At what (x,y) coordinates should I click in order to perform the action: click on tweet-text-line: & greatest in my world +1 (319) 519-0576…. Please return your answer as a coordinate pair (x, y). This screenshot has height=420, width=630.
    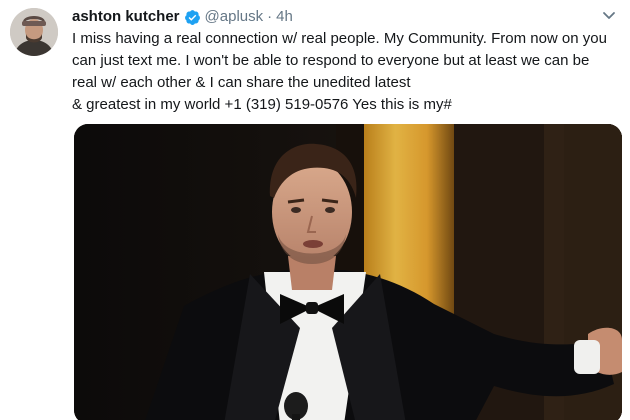
    Looking at the image, I should click on (262, 104).